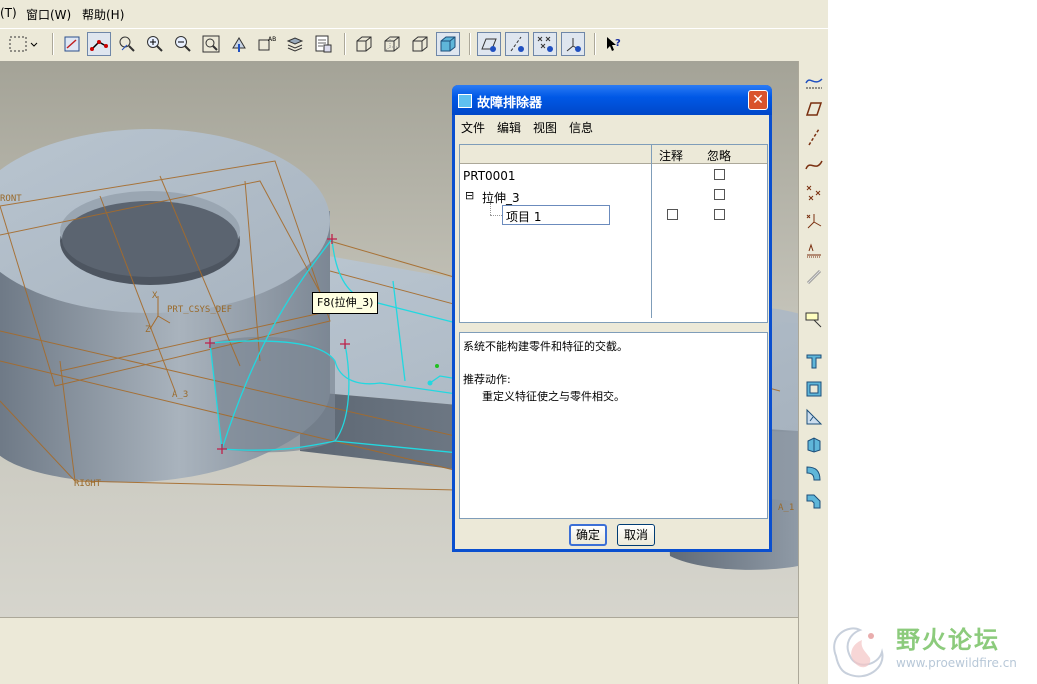 This screenshot has width=1037, height=684. Describe the element at coordinates (814, 417) in the screenshot. I see `rib-icon` at that location.